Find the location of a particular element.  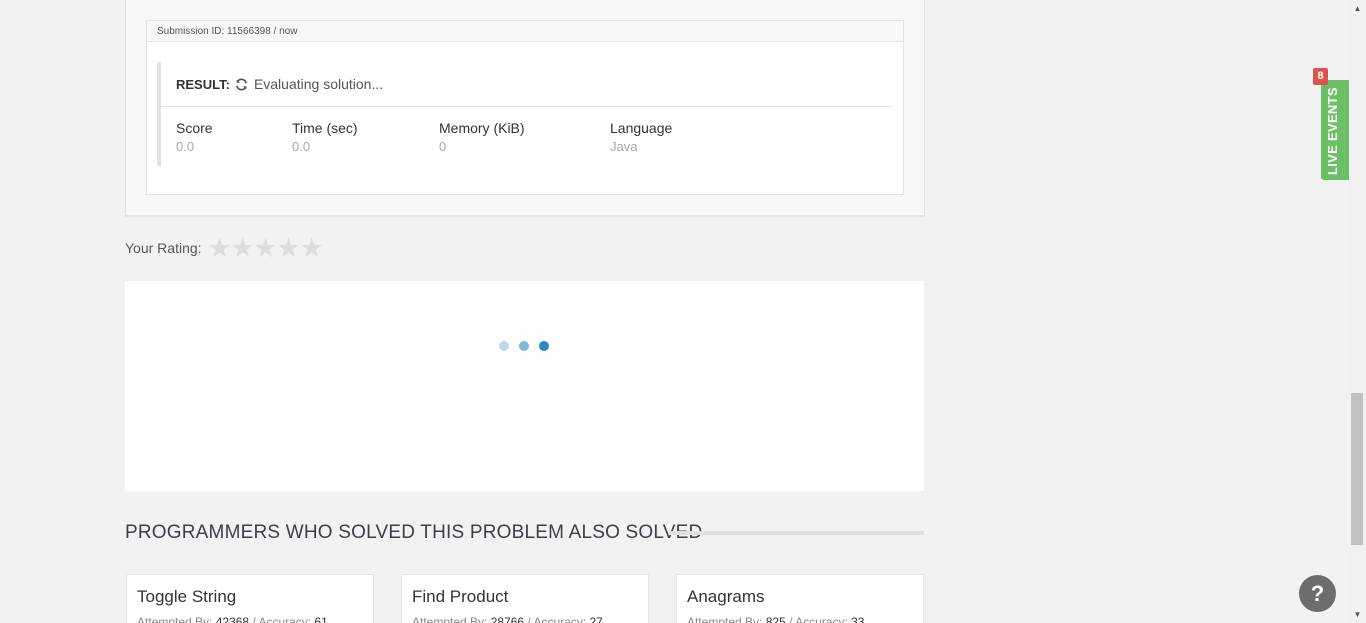

loading-indicator is located at coordinates (524, 346).